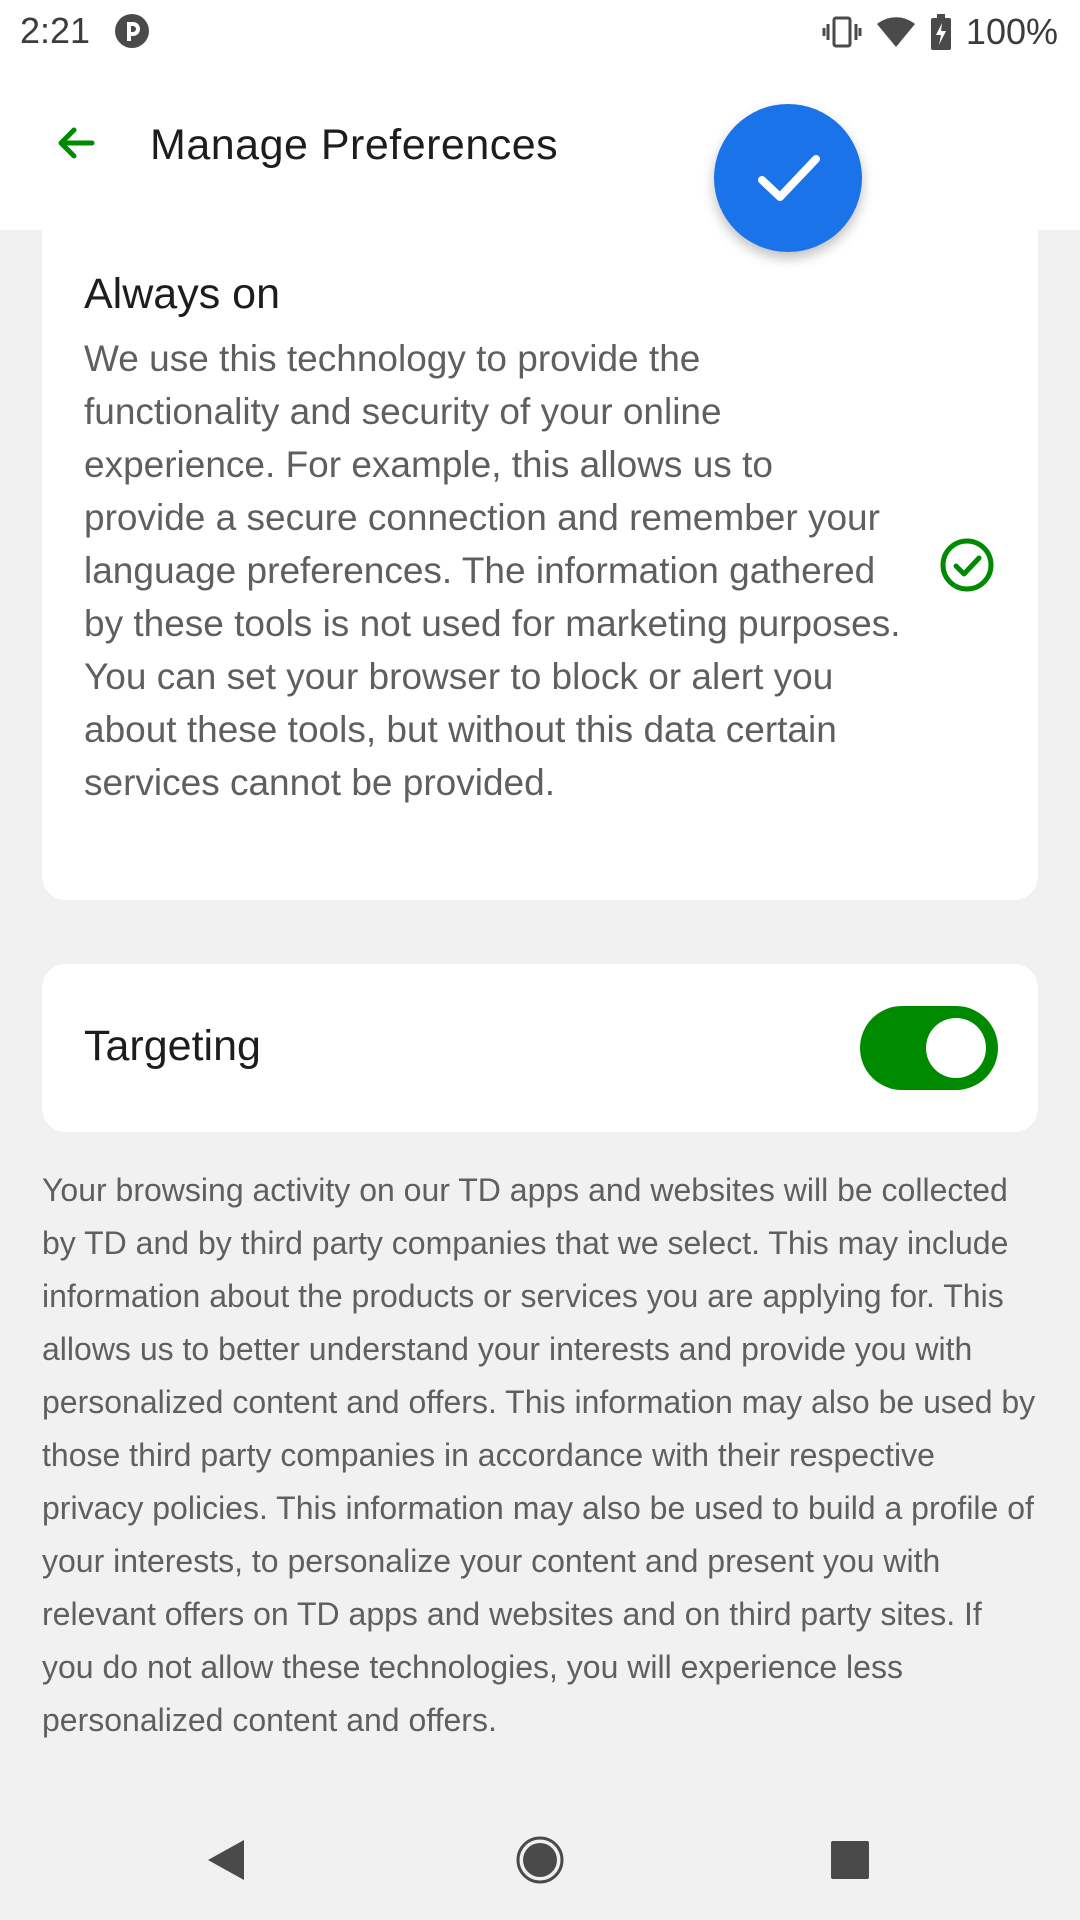  What do you see at coordinates (895, 32) in the screenshot?
I see `wifi-icon` at bounding box center [895, 32].